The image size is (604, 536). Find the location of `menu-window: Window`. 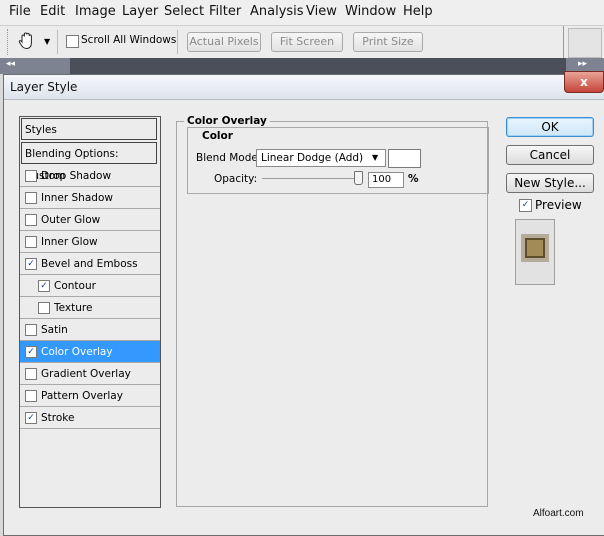

menu-window: Window is located at coordinates (370, 11).